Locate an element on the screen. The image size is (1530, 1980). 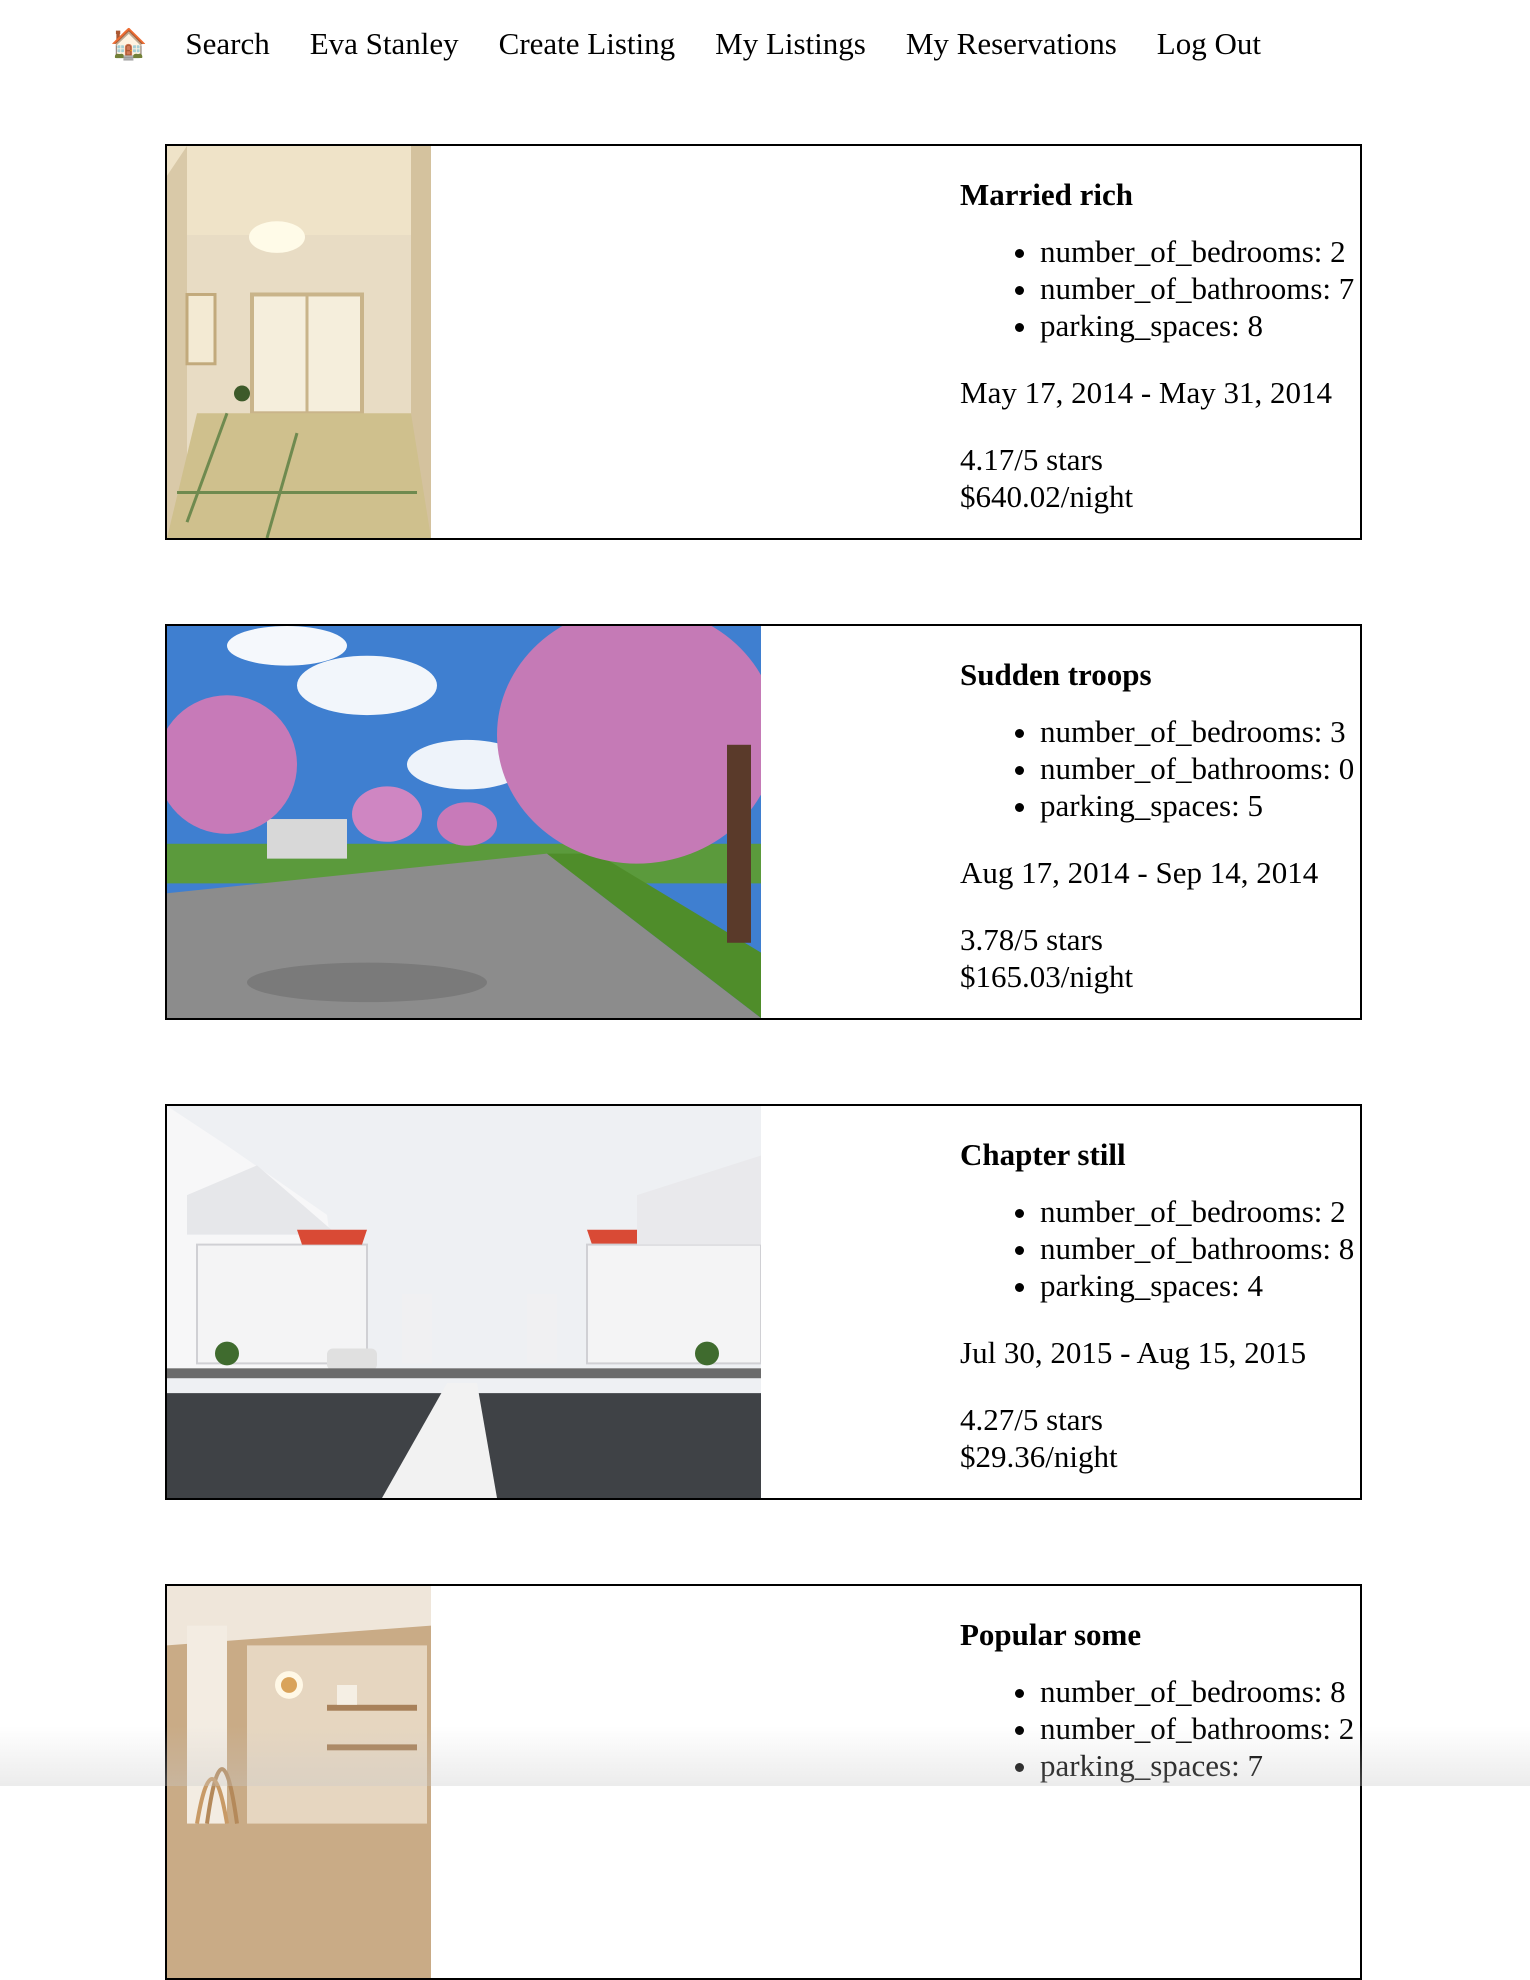
feature-bathrooms: number_of_bathrooms: 0 is located at coordinates (1200, 768).